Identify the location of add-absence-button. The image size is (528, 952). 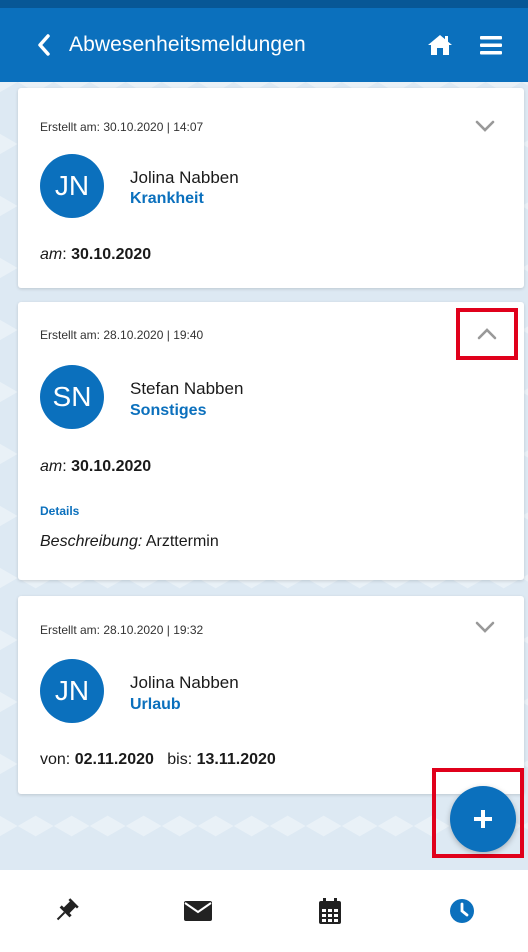
(483, 819).